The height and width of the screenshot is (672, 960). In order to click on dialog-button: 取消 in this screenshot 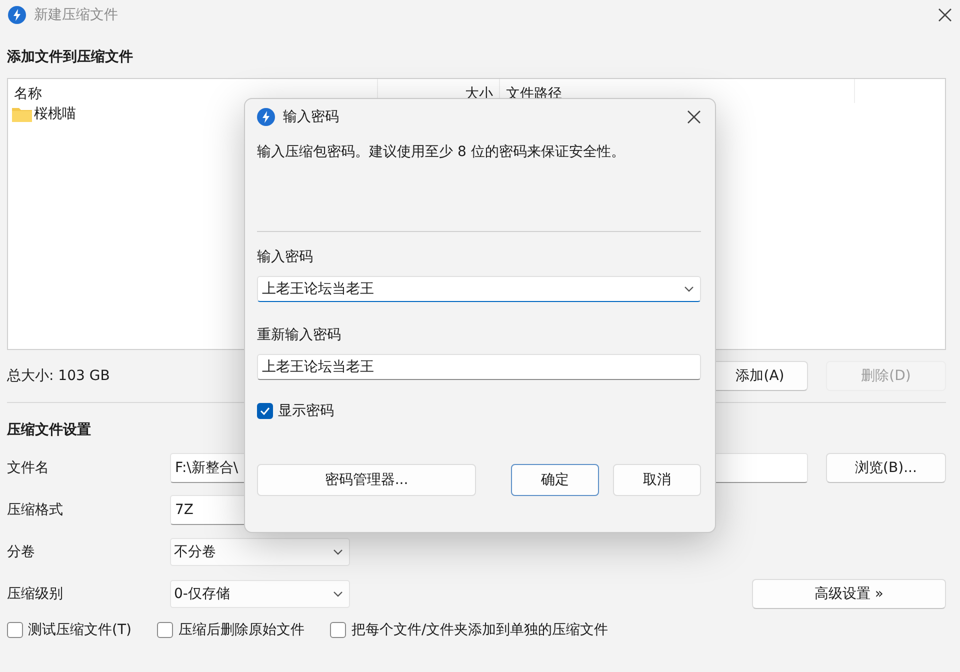, I will do `click(657, 480)`.